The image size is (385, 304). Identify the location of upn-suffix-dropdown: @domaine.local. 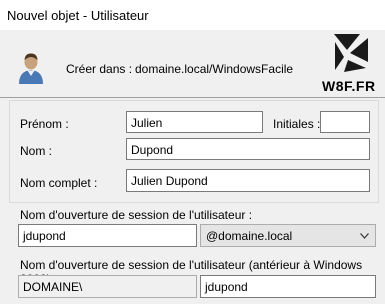
(288, 235).